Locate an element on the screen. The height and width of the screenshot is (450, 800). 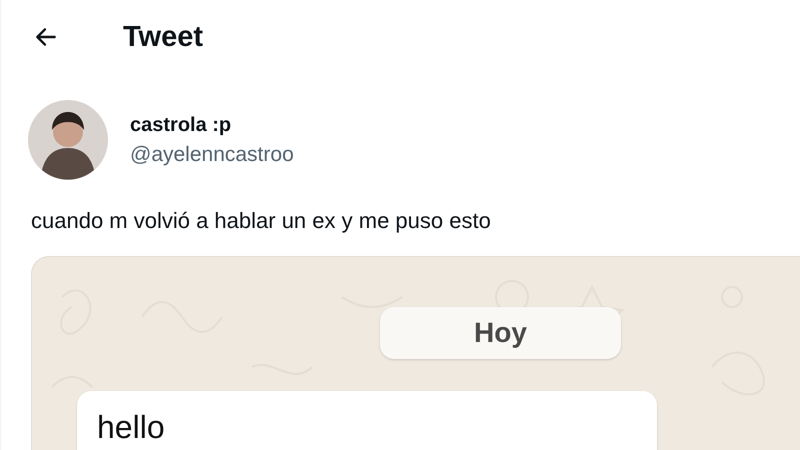
message-bubble: hello is located at coordinates (367, 420).